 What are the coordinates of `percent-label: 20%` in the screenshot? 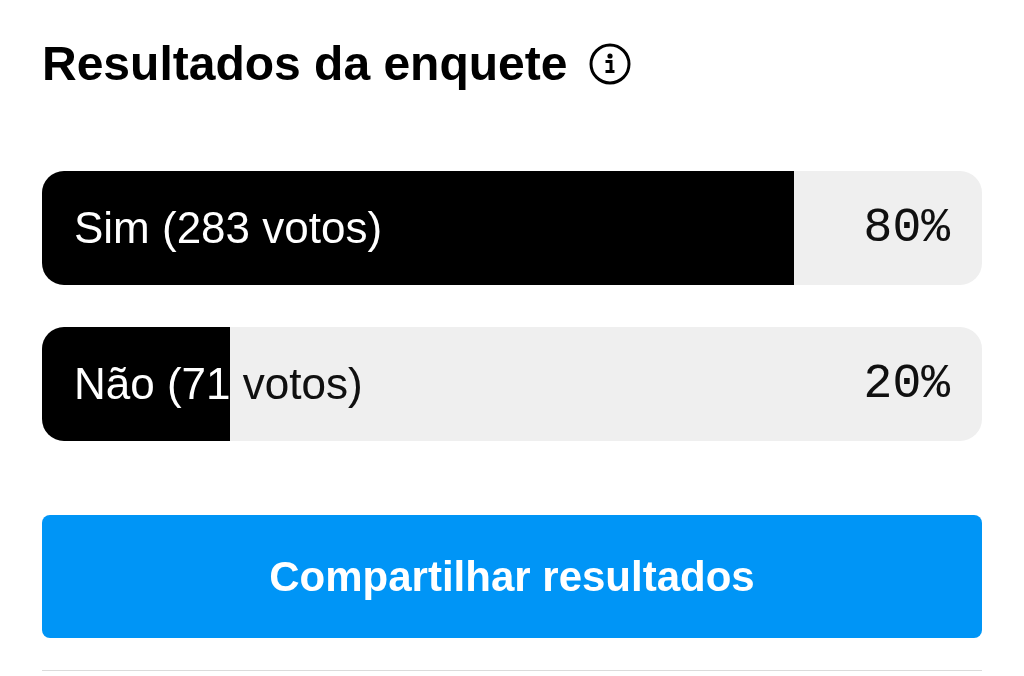 It's located at (906, 384).